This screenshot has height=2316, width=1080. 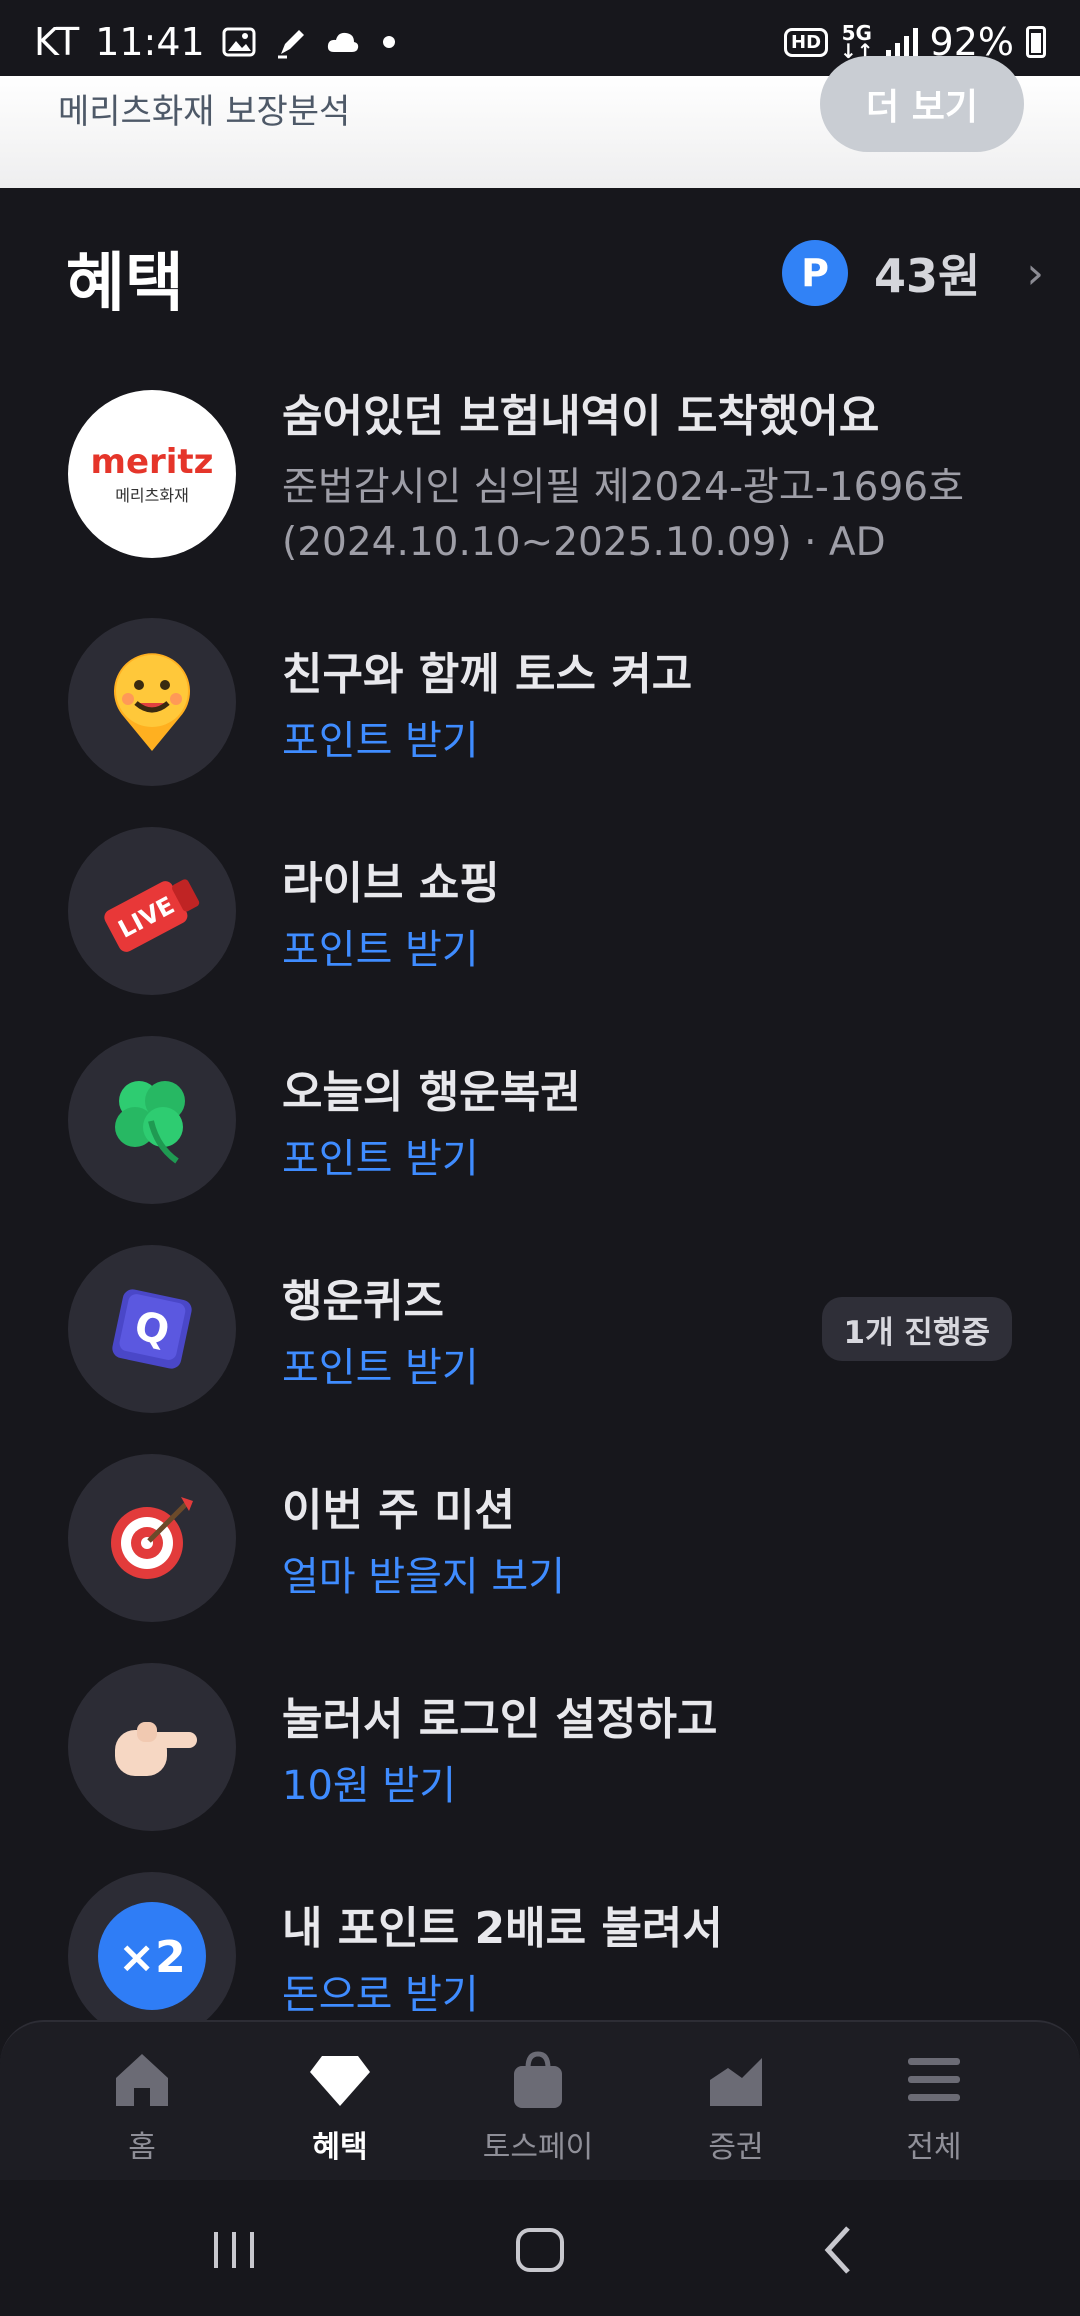 I want to click on smiley-pin-icon, so click(x=152, y=702).